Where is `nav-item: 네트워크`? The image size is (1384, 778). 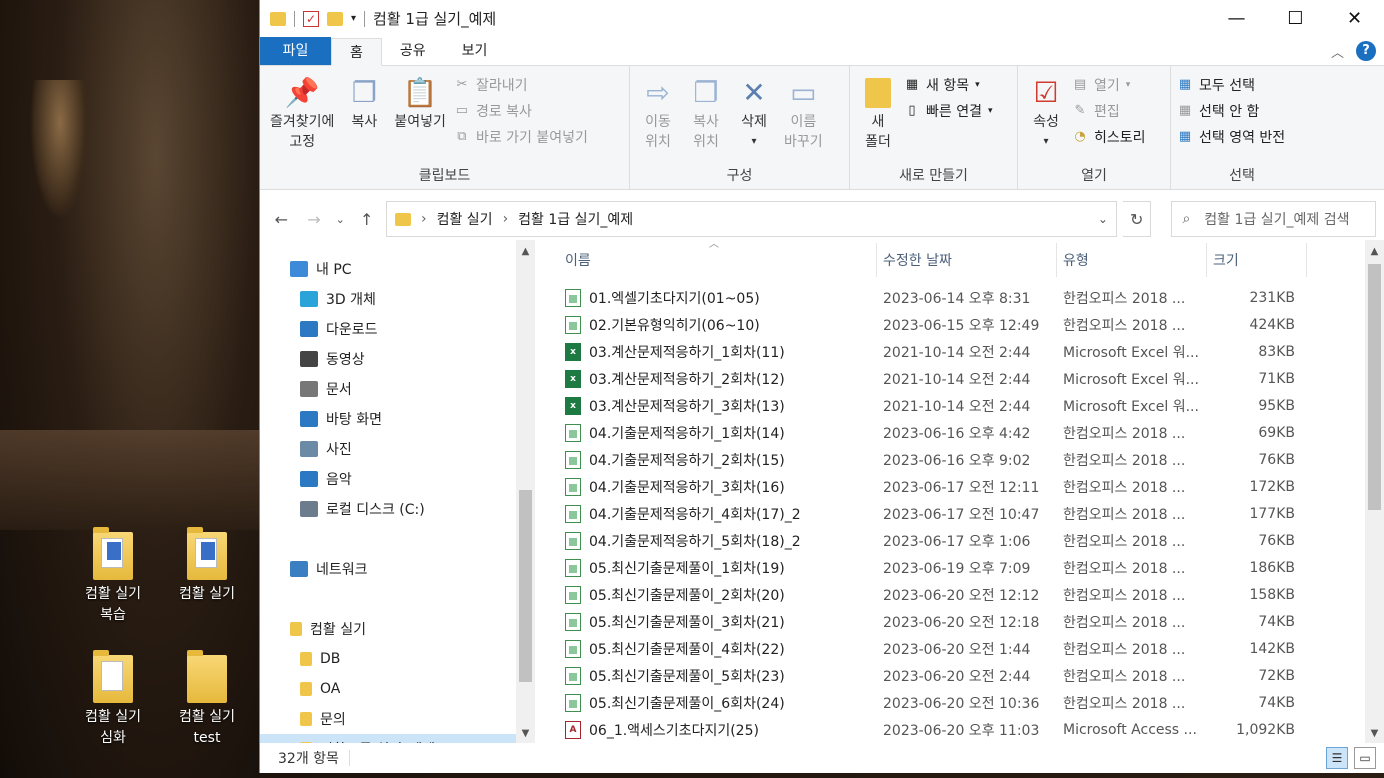
nav-item: 네트워크 is located at coordinates (397, 569).